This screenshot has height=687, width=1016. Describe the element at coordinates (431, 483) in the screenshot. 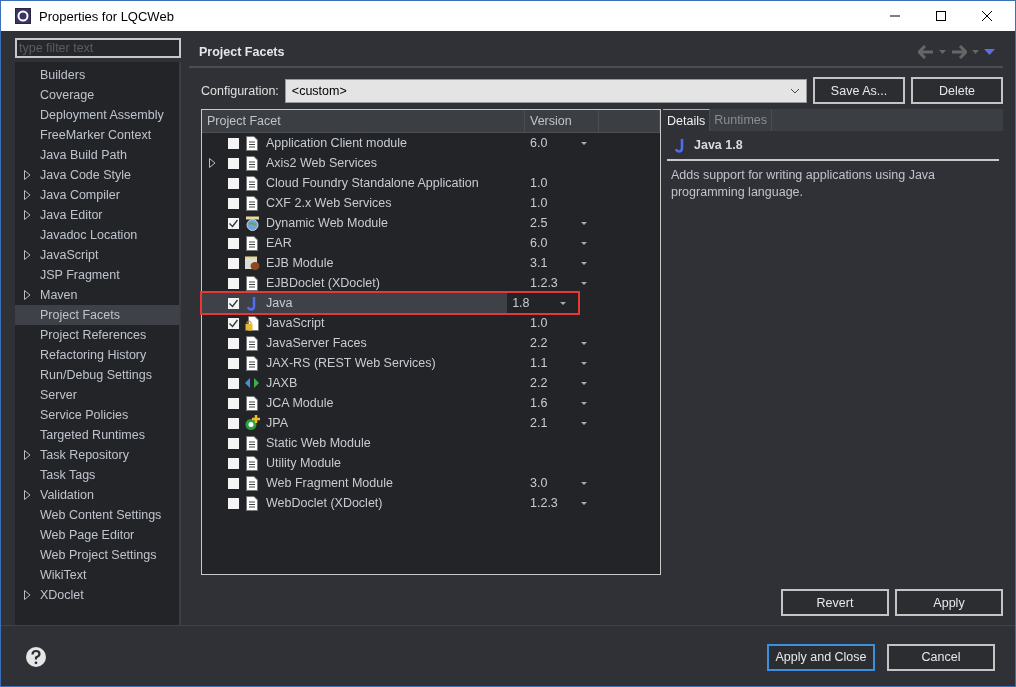

I see `facet-row: Web Fragment Module 3.0` at that location.